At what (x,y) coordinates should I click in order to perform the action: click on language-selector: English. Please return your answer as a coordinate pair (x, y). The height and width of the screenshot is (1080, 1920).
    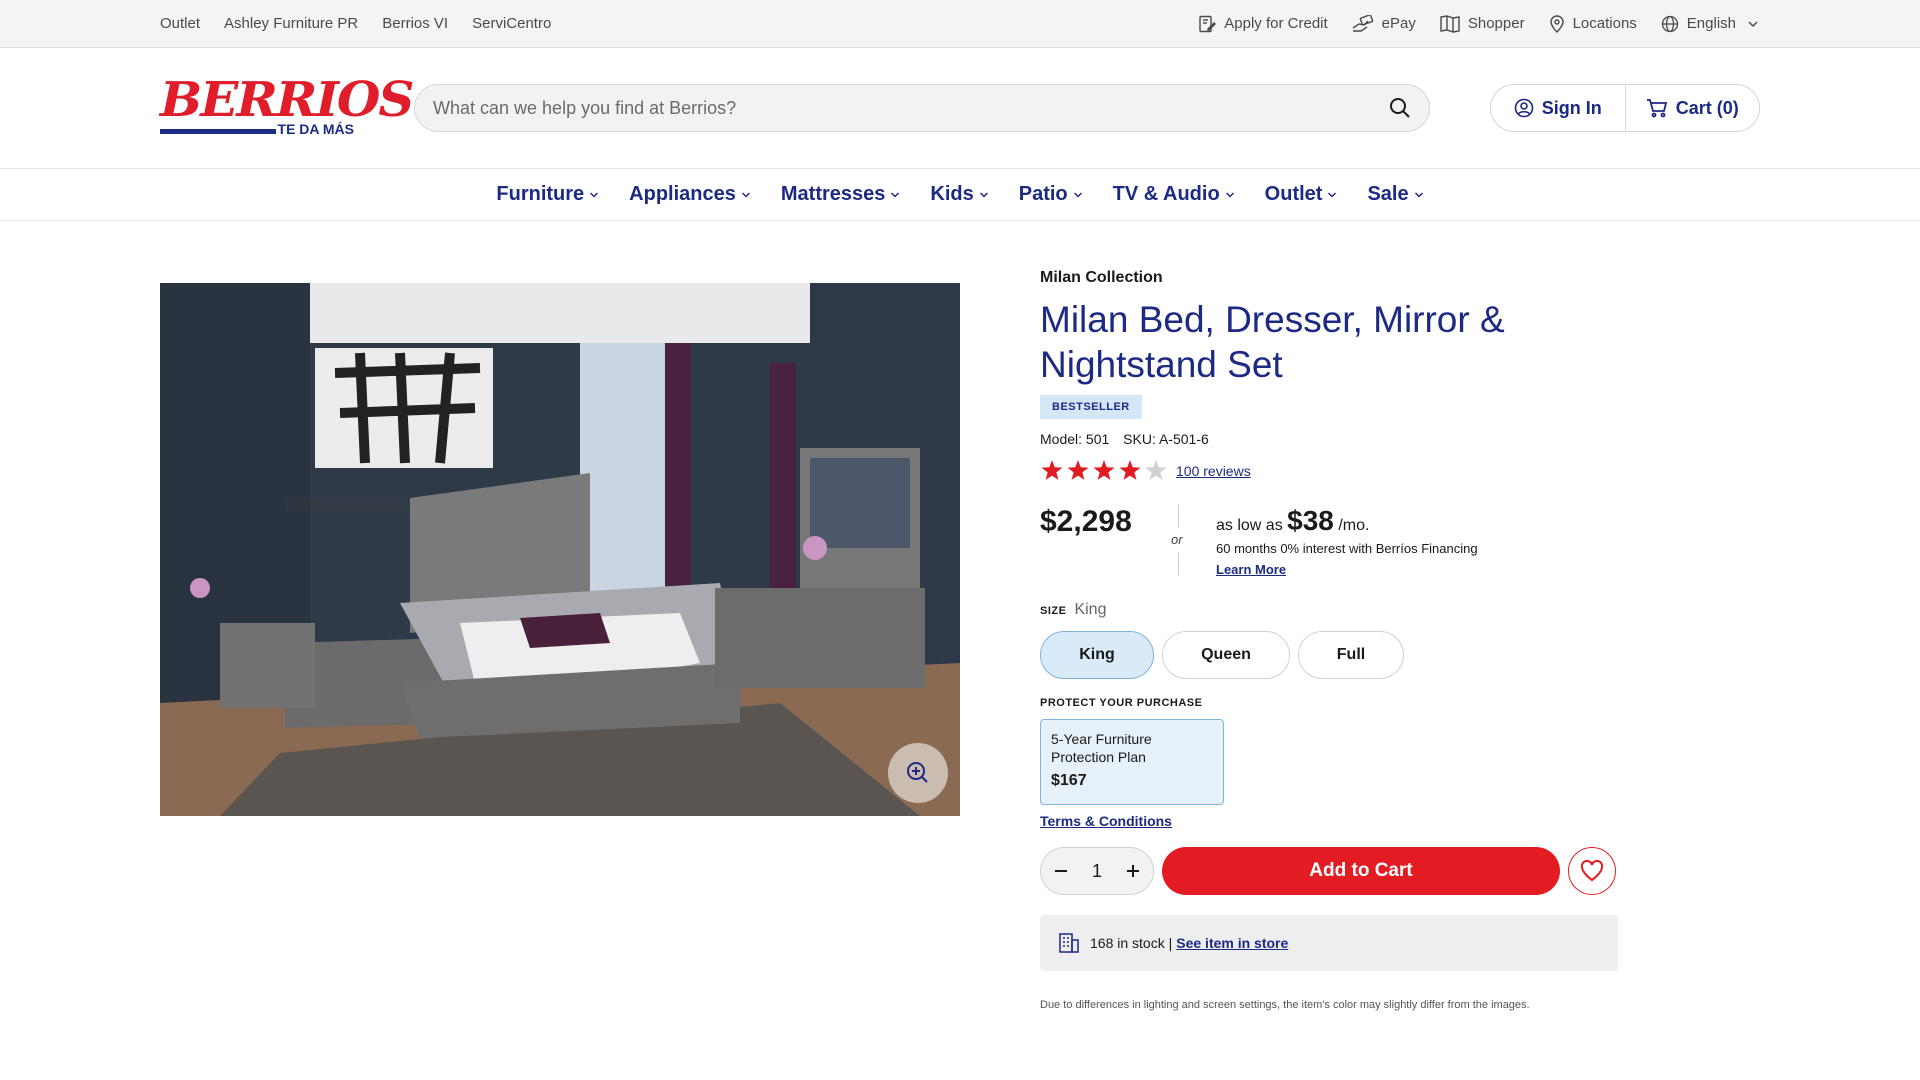
    Looking at the image, I should click on (1710, 24).